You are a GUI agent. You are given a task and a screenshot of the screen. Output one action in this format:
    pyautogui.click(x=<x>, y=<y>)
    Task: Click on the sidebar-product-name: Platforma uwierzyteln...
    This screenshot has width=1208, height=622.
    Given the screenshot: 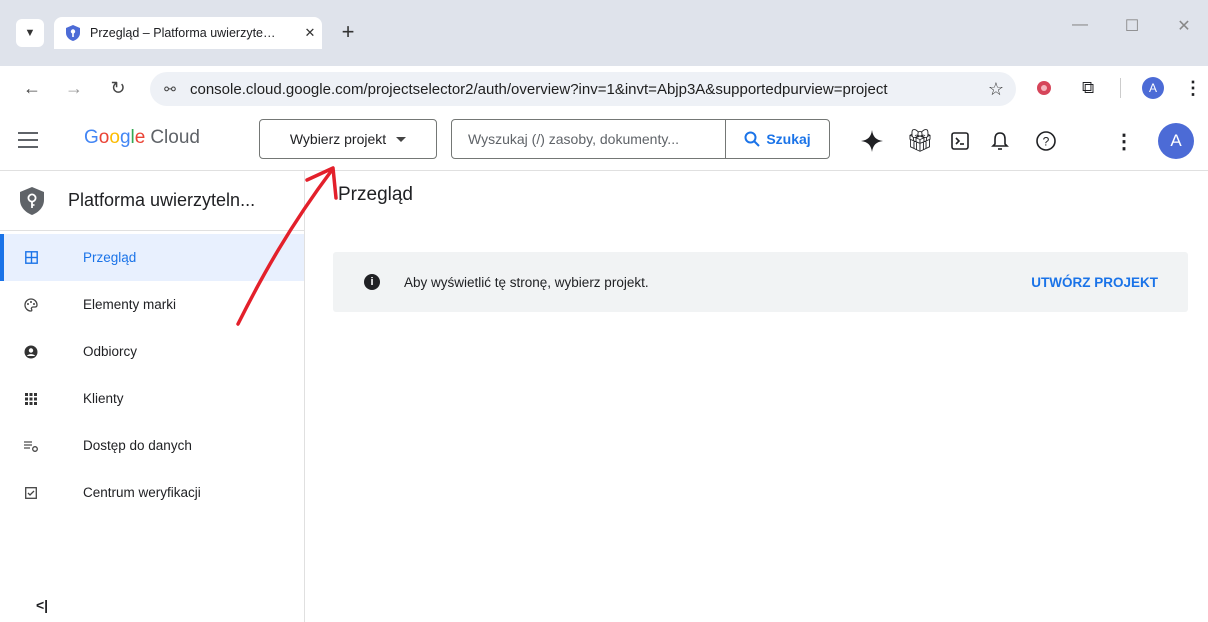 What is the action you would take?
    pyautogui.click(x=162, y=200)
    